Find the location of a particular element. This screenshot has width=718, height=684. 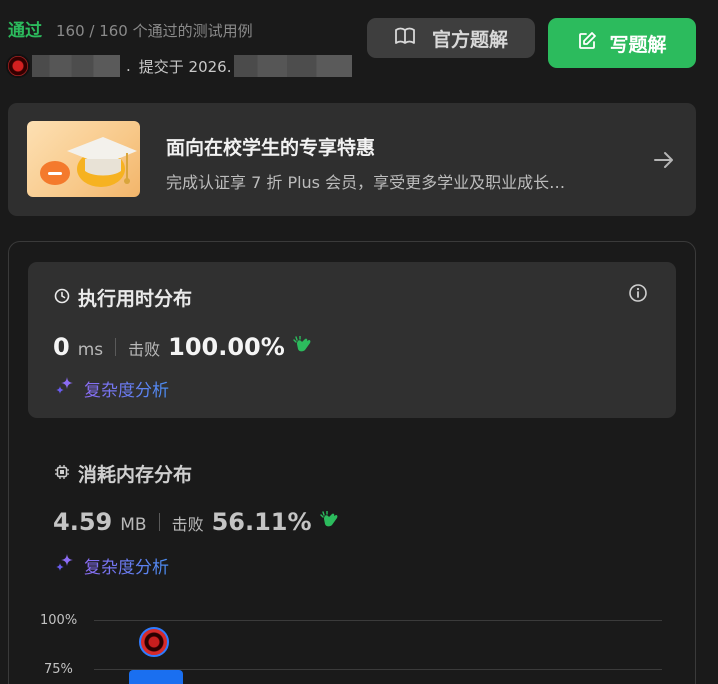

runtime-beat-label: 击败 is located at coordinates (144, 349).